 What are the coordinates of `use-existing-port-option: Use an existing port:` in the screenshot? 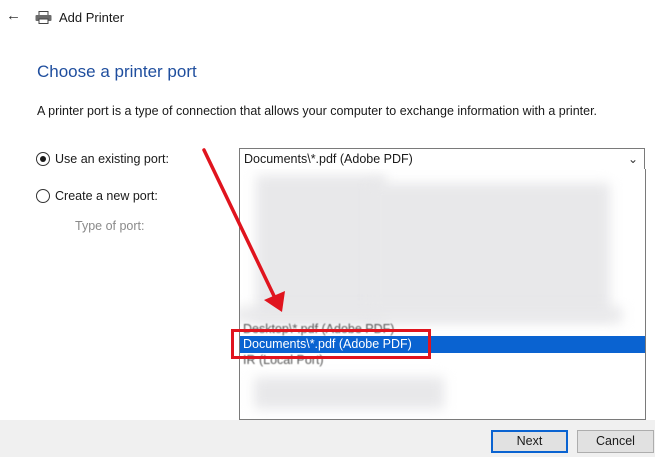 It's located at (102, 159).